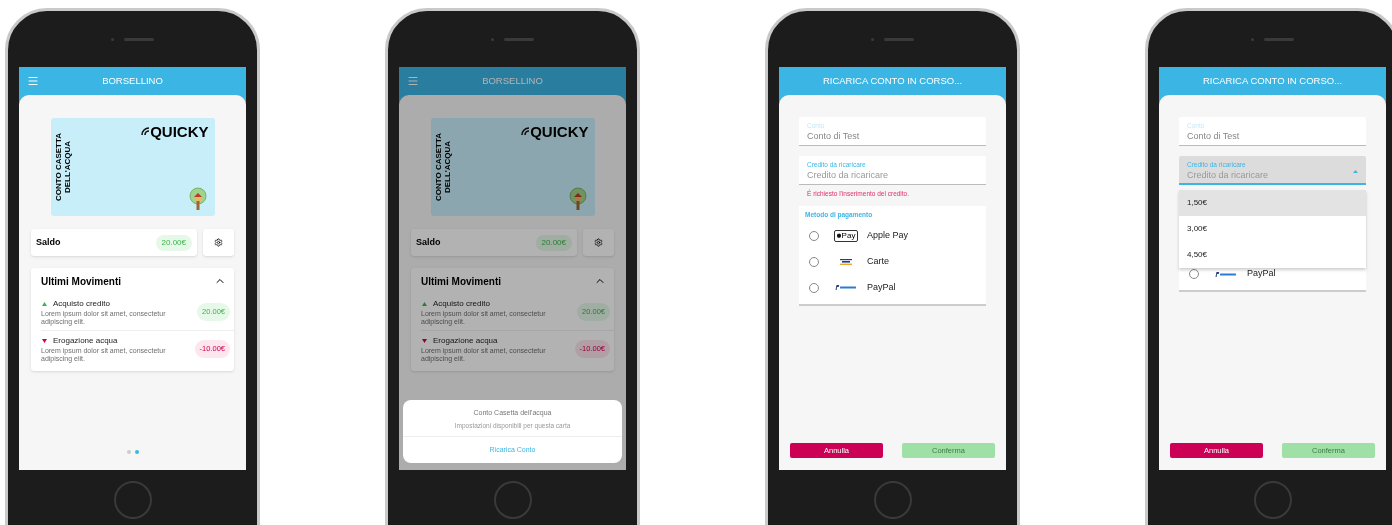  What do you see at coordinates (1272, 229) in the screenshot?
I see `dropdown-option: 3,00€` at bounding box center [1272, 229].